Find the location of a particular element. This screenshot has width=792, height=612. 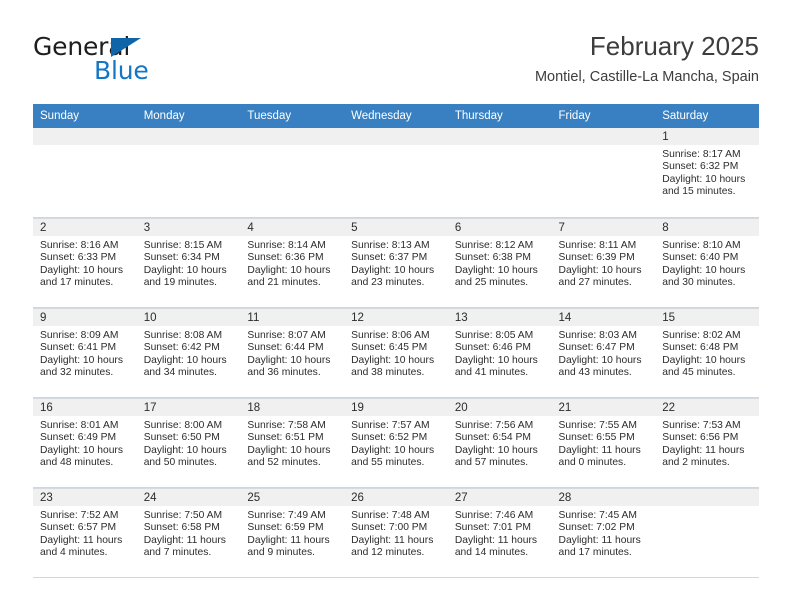

sunset-text: Sunset: 6:41 PM is located at coordinates (78, 348).